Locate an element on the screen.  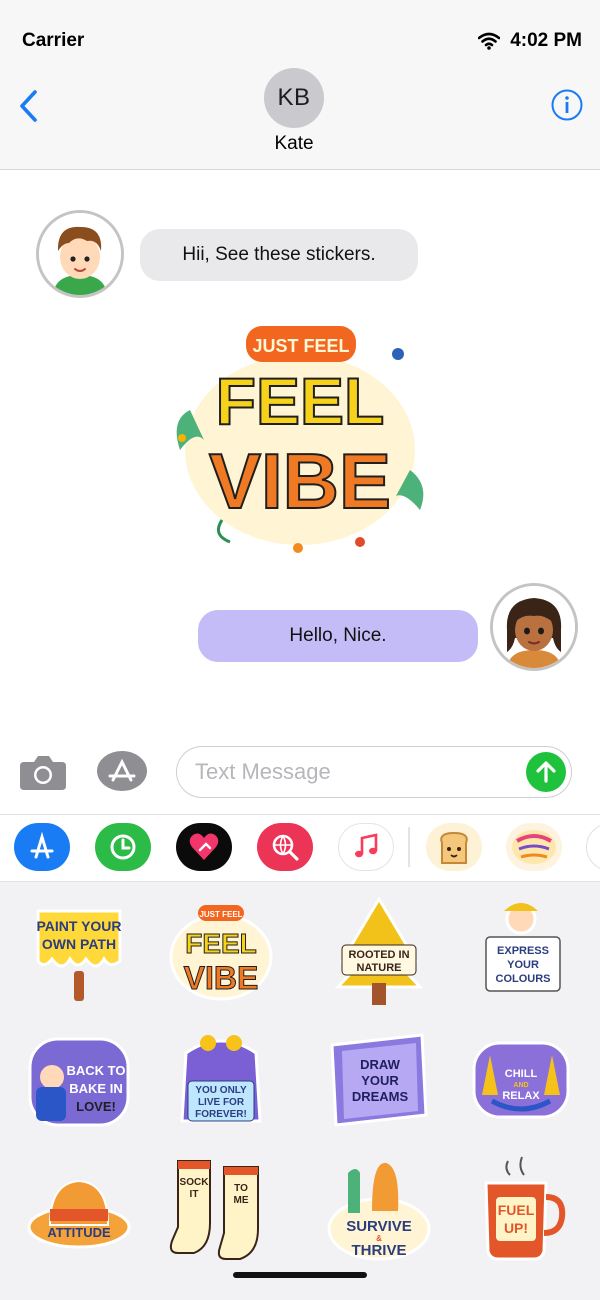
sticker-line: ROOTED IN is located at coordinates (378, 955).